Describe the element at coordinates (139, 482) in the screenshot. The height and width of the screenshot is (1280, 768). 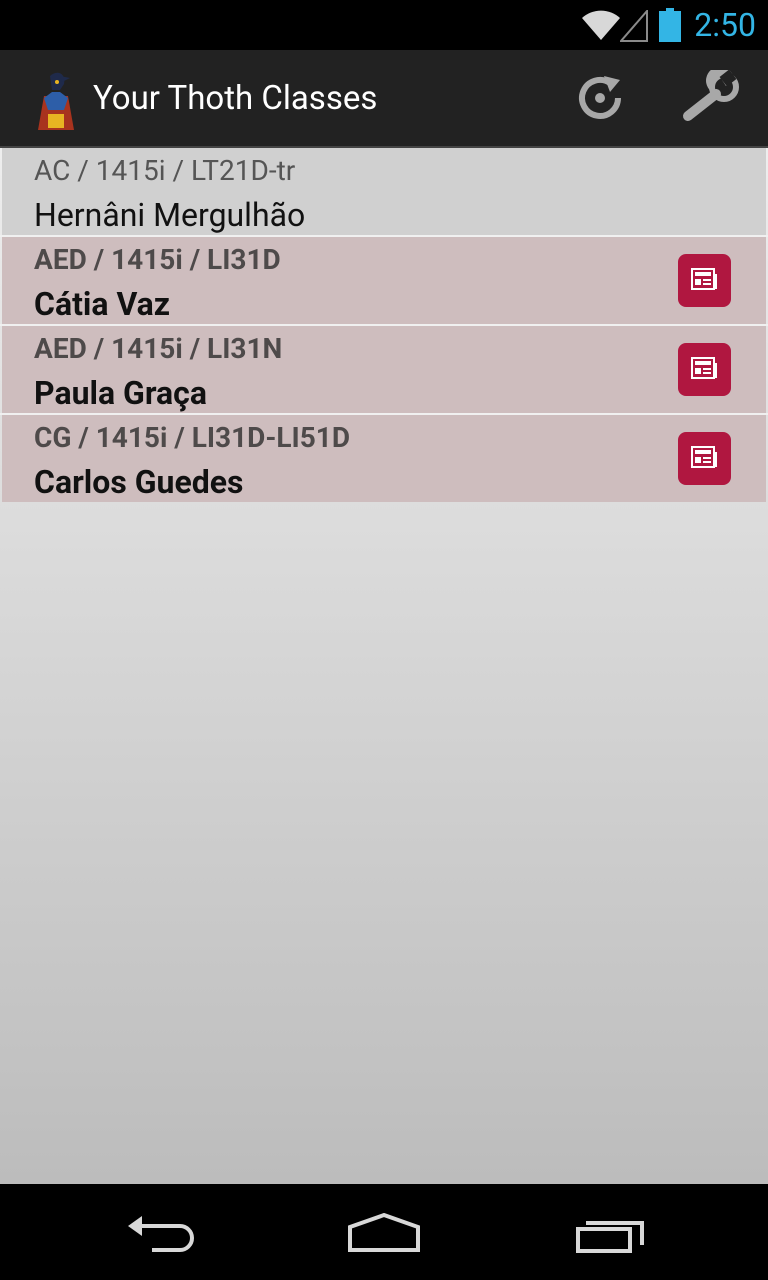
I see `class-teacher: Carlos Guedes` at that location.